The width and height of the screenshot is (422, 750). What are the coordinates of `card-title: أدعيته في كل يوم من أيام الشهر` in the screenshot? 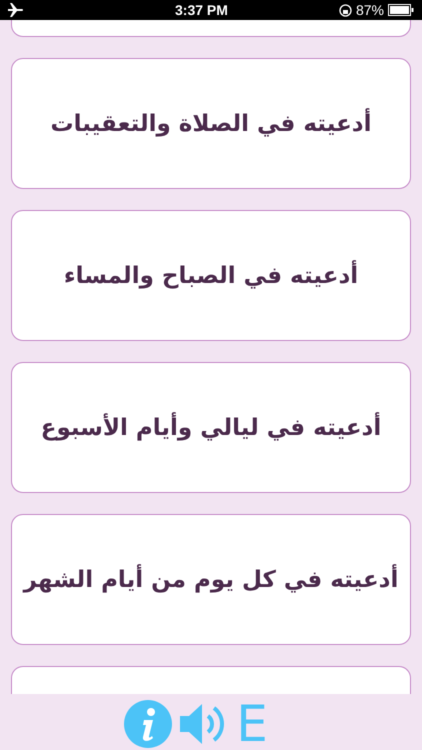 It's located at (211, 579).